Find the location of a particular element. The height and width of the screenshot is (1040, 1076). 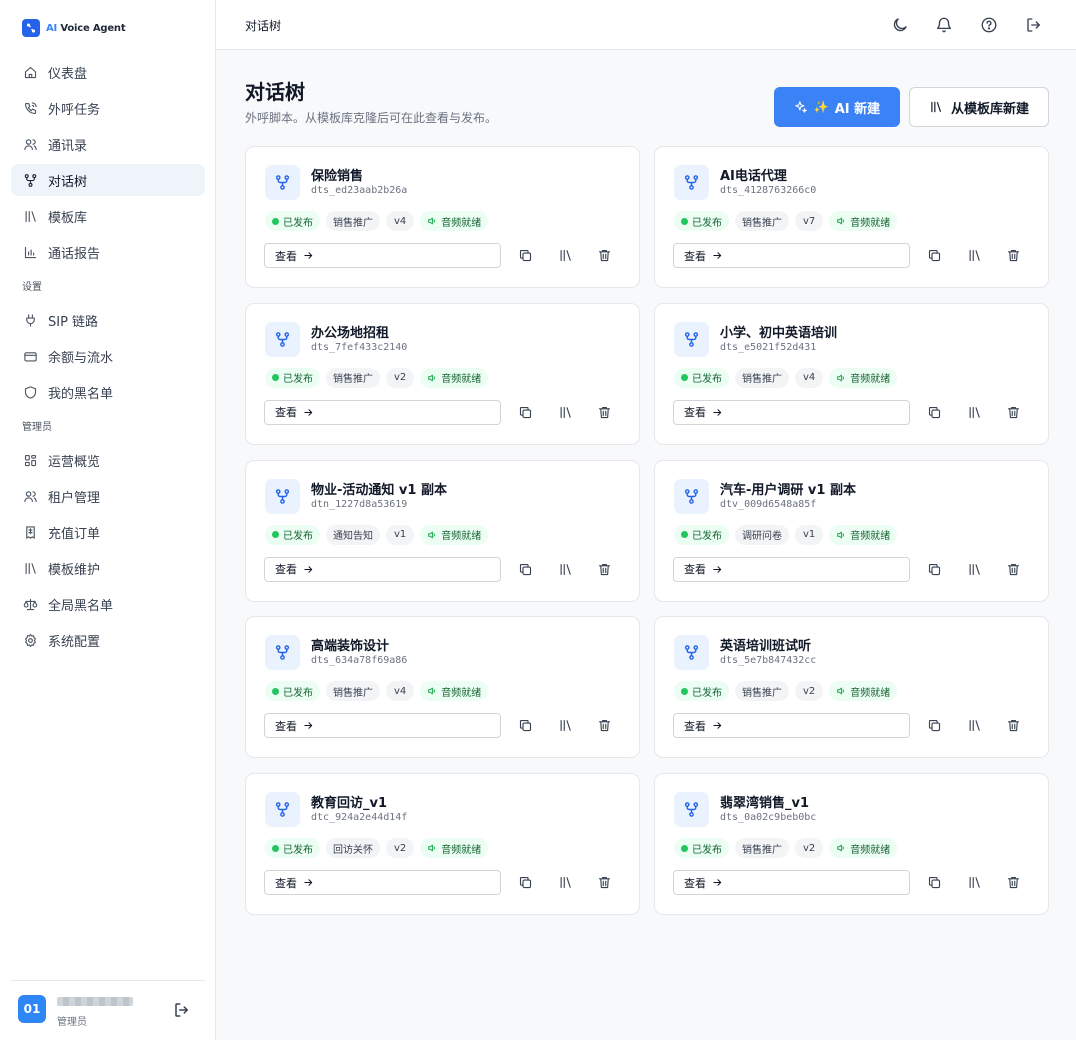

card-id: dts_7fef433c2140 is located at coordinates (359, 347).